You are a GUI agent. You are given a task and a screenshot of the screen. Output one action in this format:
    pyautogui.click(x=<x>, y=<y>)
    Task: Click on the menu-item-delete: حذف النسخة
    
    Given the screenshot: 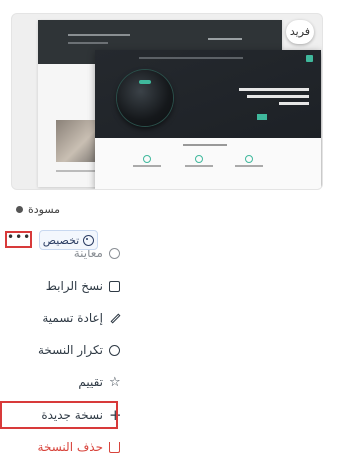 What is the action you would take?
    pyautogui.click(x=65, y=447)
    